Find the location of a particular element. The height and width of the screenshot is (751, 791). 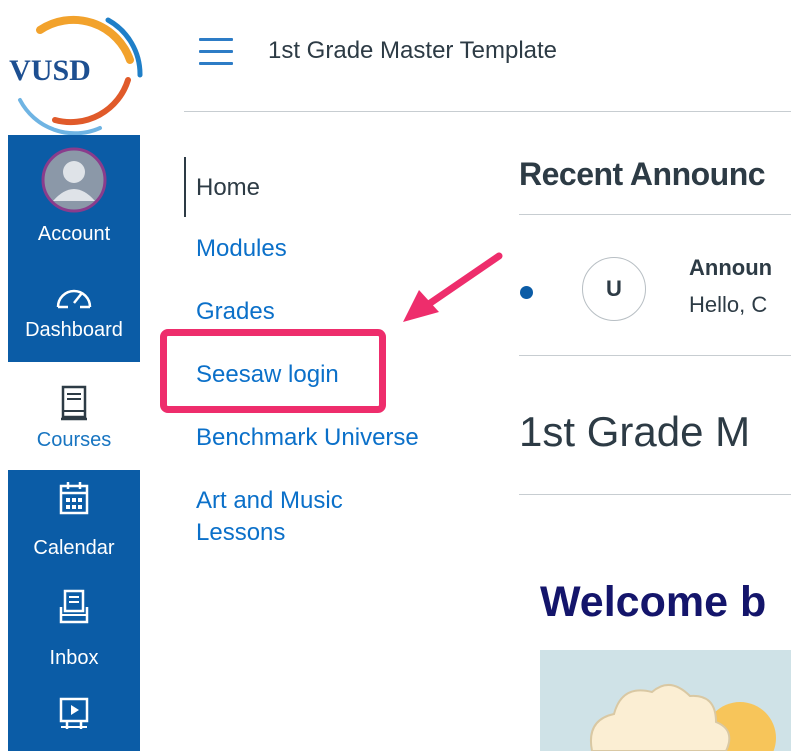

account-avatar-icon is located at coordinates (74, 180).